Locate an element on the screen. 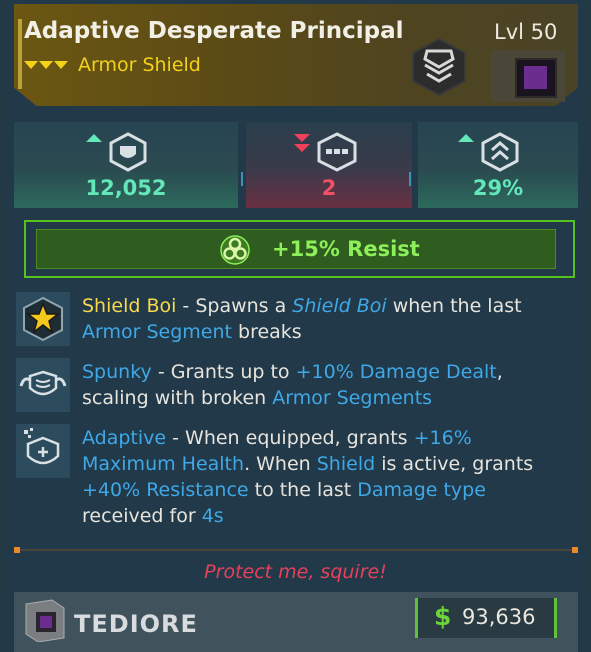  stat-recharge-value: 29% is located at coordinates (498, 188).